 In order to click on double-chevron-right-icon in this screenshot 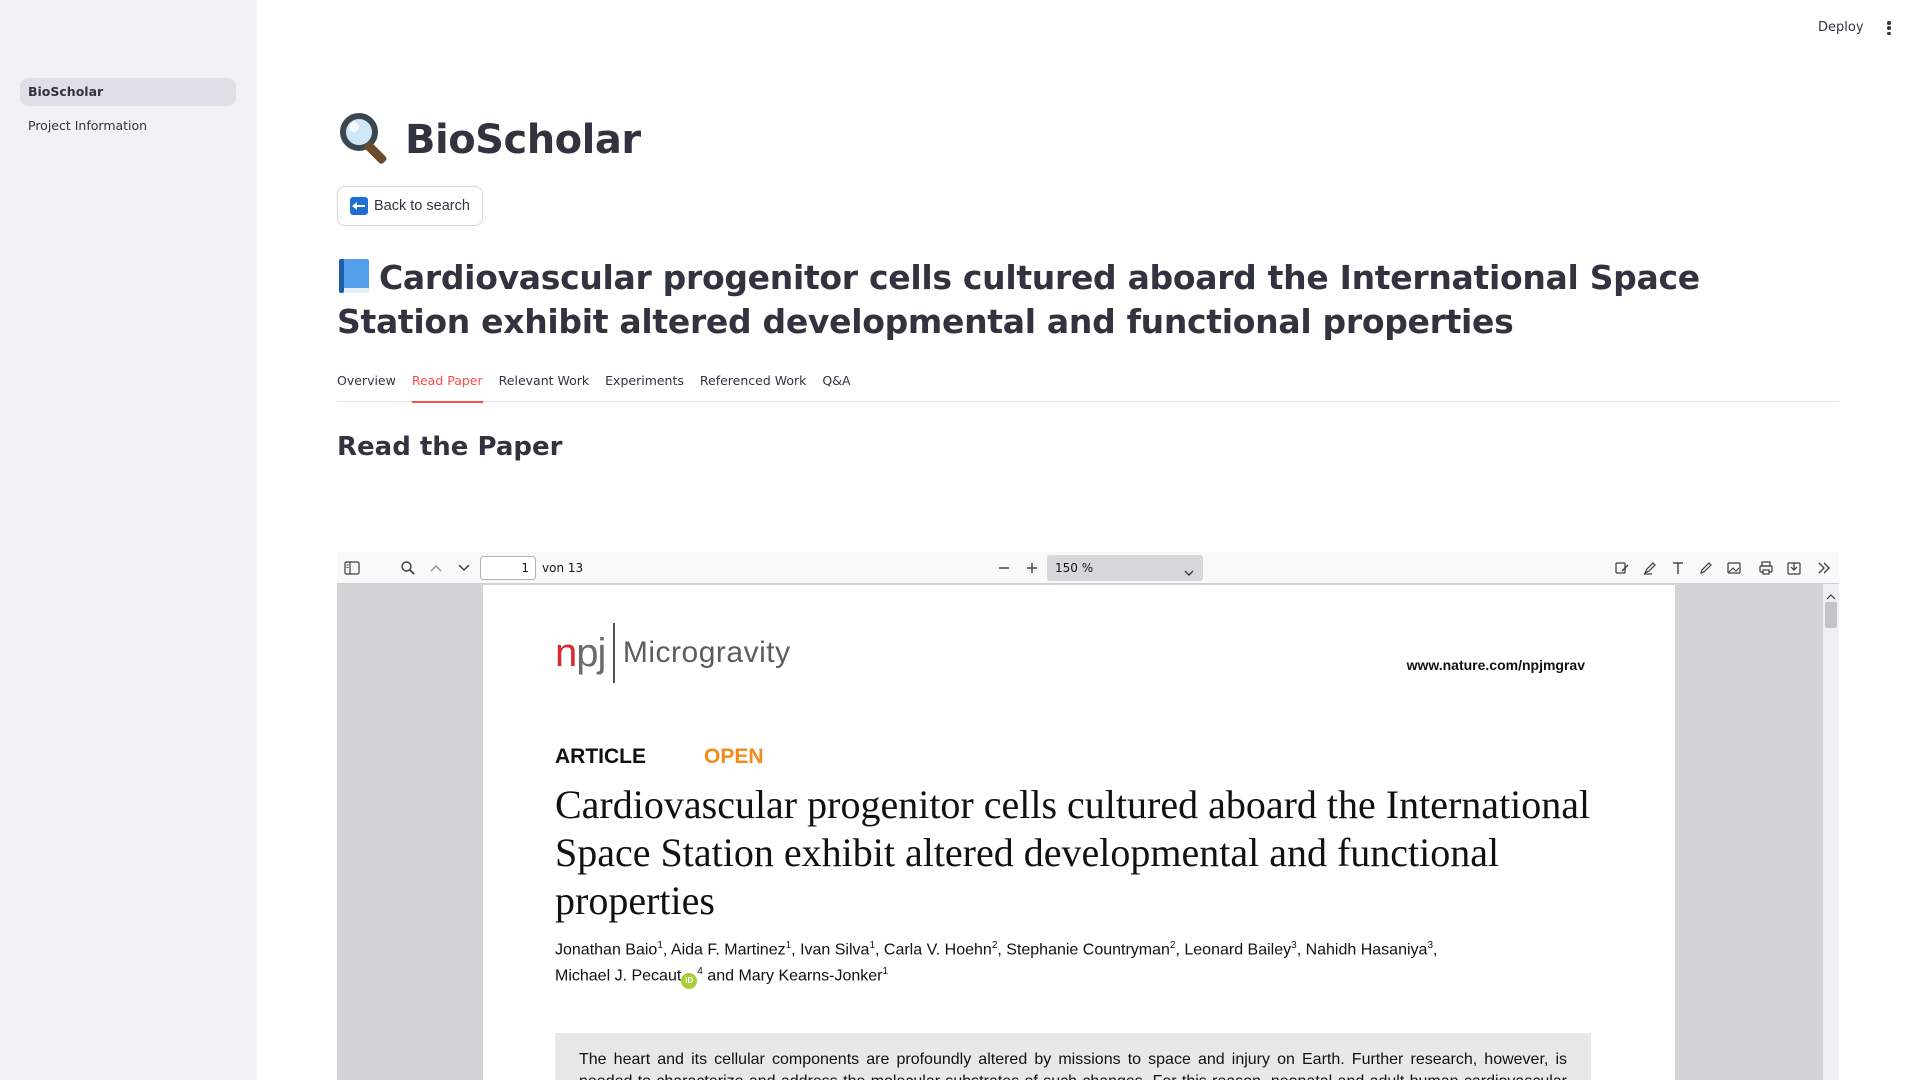, I will do `click(1824, 568)`.